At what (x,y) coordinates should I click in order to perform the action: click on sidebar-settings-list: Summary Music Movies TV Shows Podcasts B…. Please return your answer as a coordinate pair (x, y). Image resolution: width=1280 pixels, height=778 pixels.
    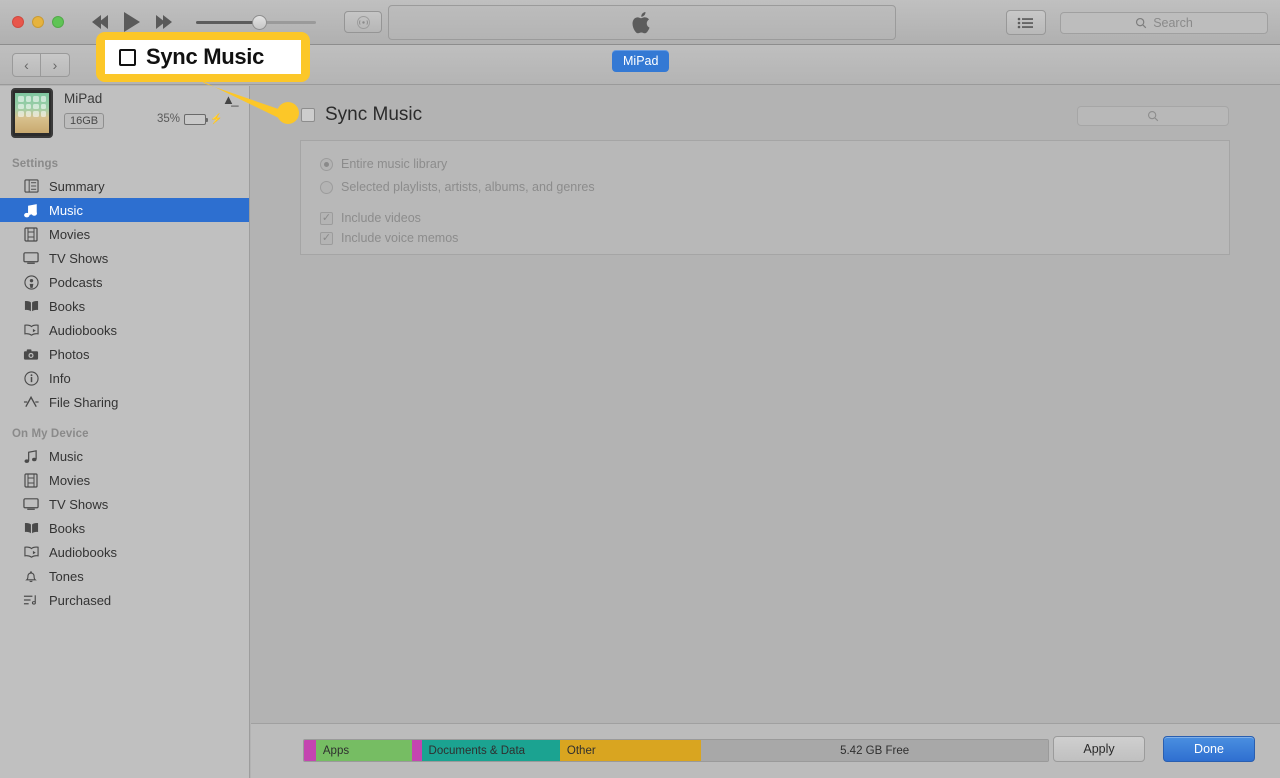
    Looking at the image, I should click on (124, 294).